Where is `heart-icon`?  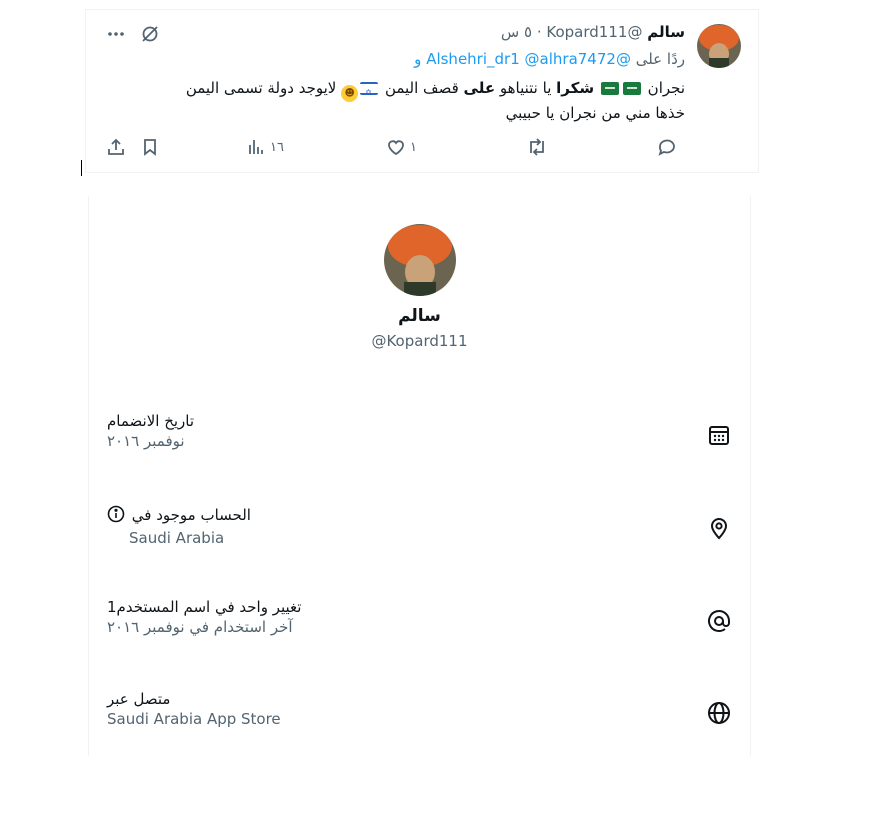 heart-icon is located at coordinates (396, 148).